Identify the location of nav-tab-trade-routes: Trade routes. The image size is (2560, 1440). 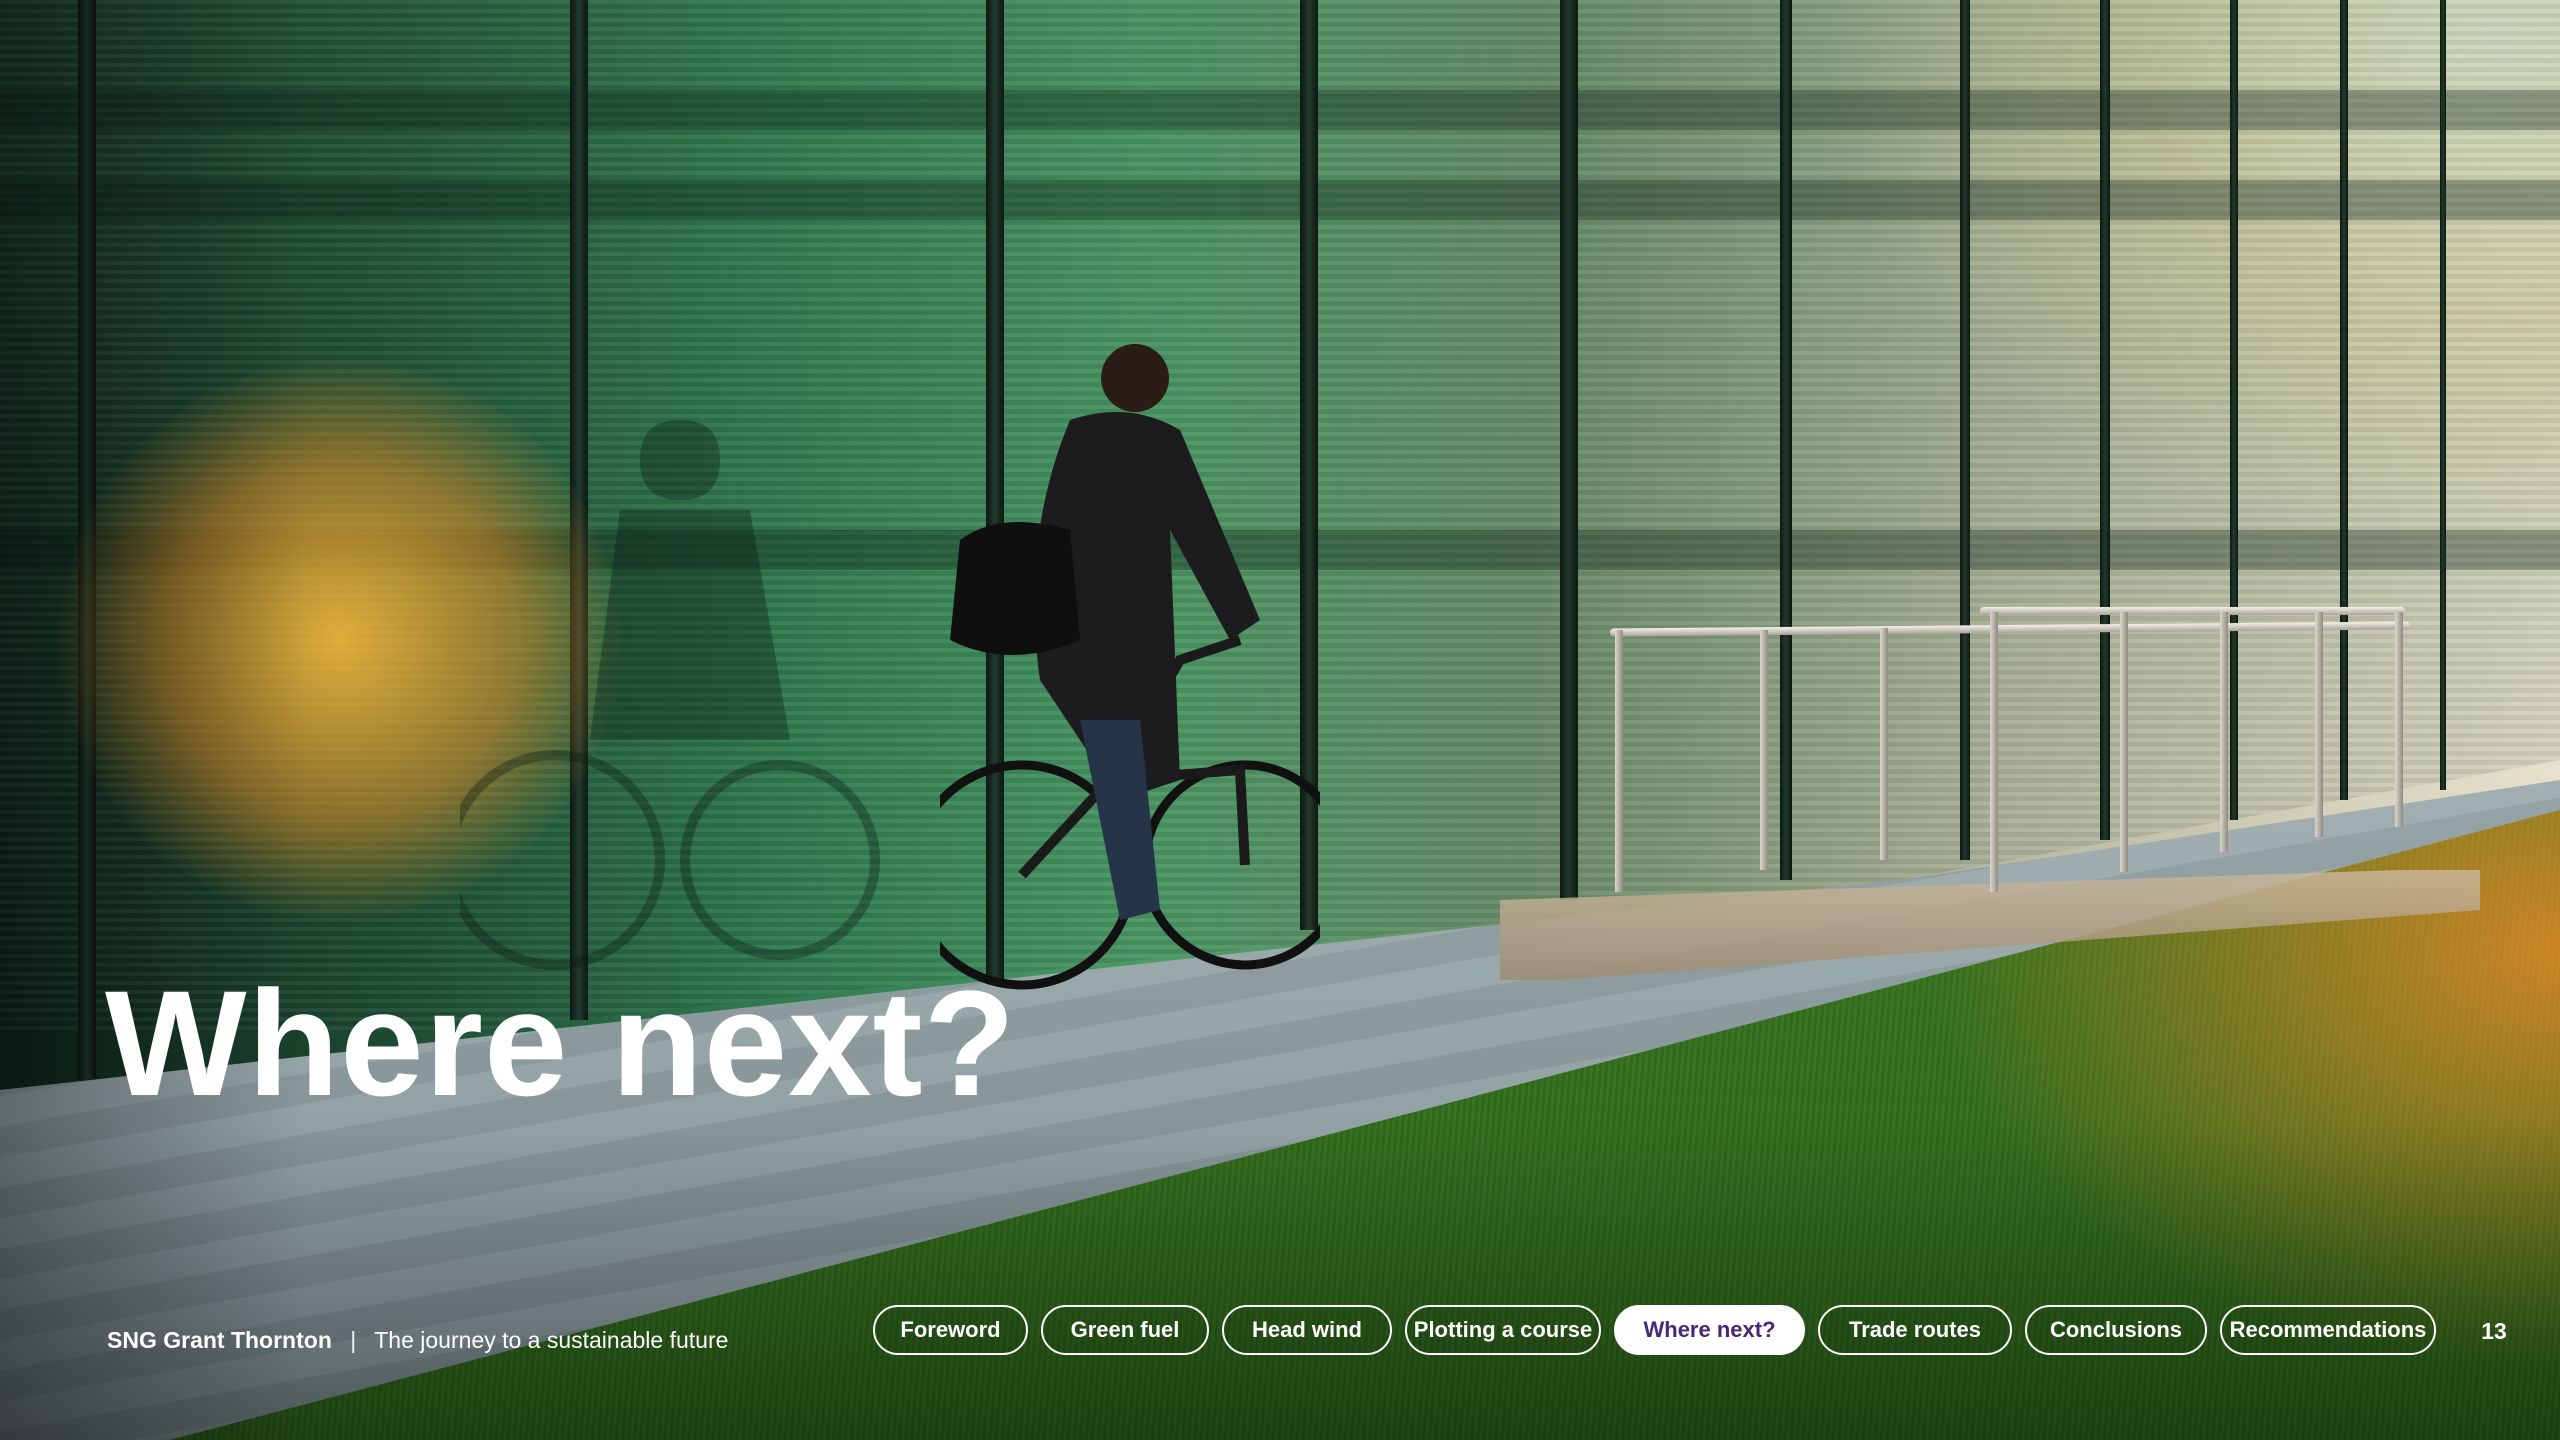
(1915, 1330).